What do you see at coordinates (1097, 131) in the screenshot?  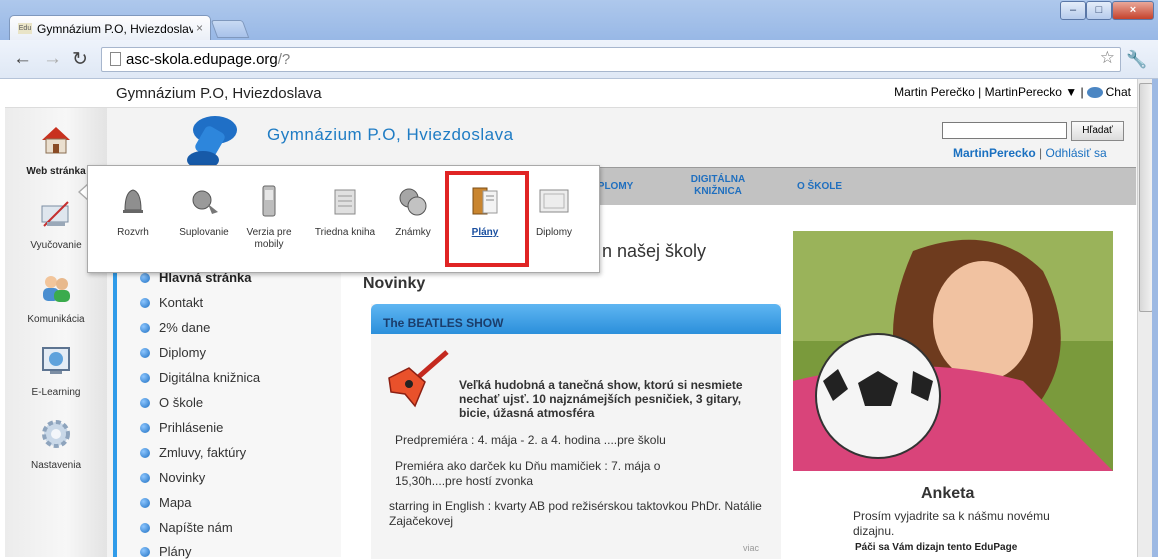 I see `search-button: Hľadať` at bounding box center [1097, 131].